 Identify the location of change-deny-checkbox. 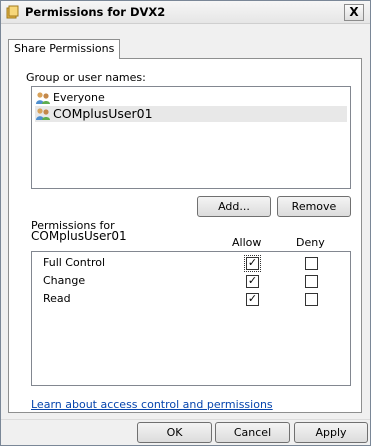
(311, 281).